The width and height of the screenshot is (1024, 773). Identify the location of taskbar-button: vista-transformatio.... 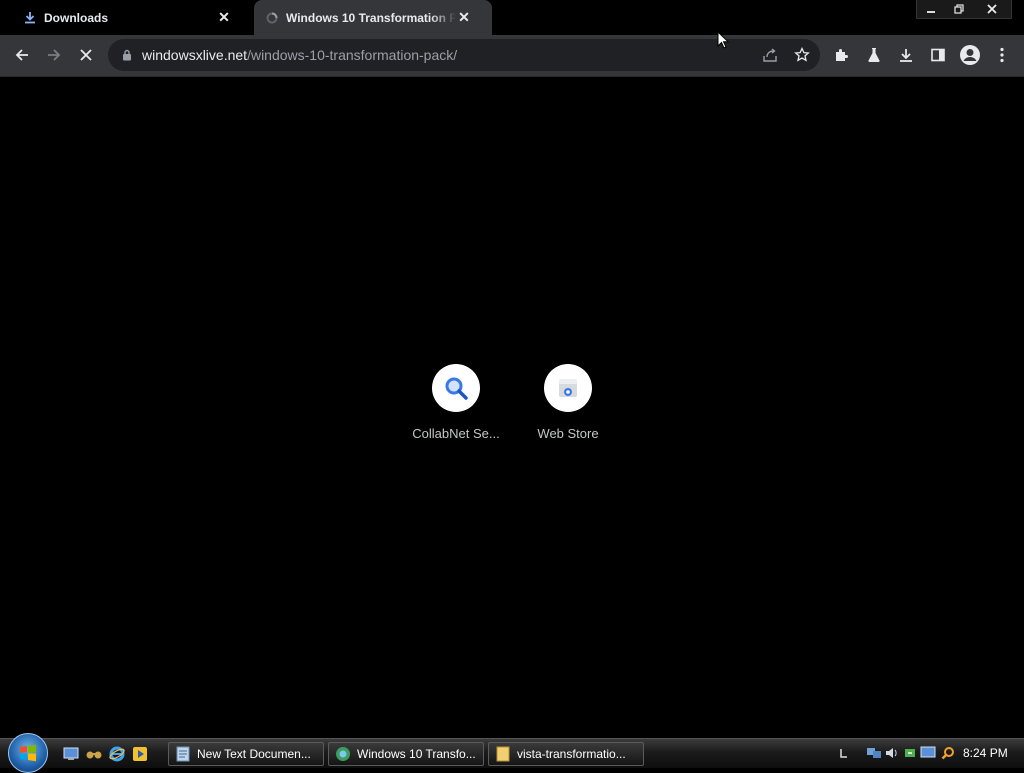
(566, 754).